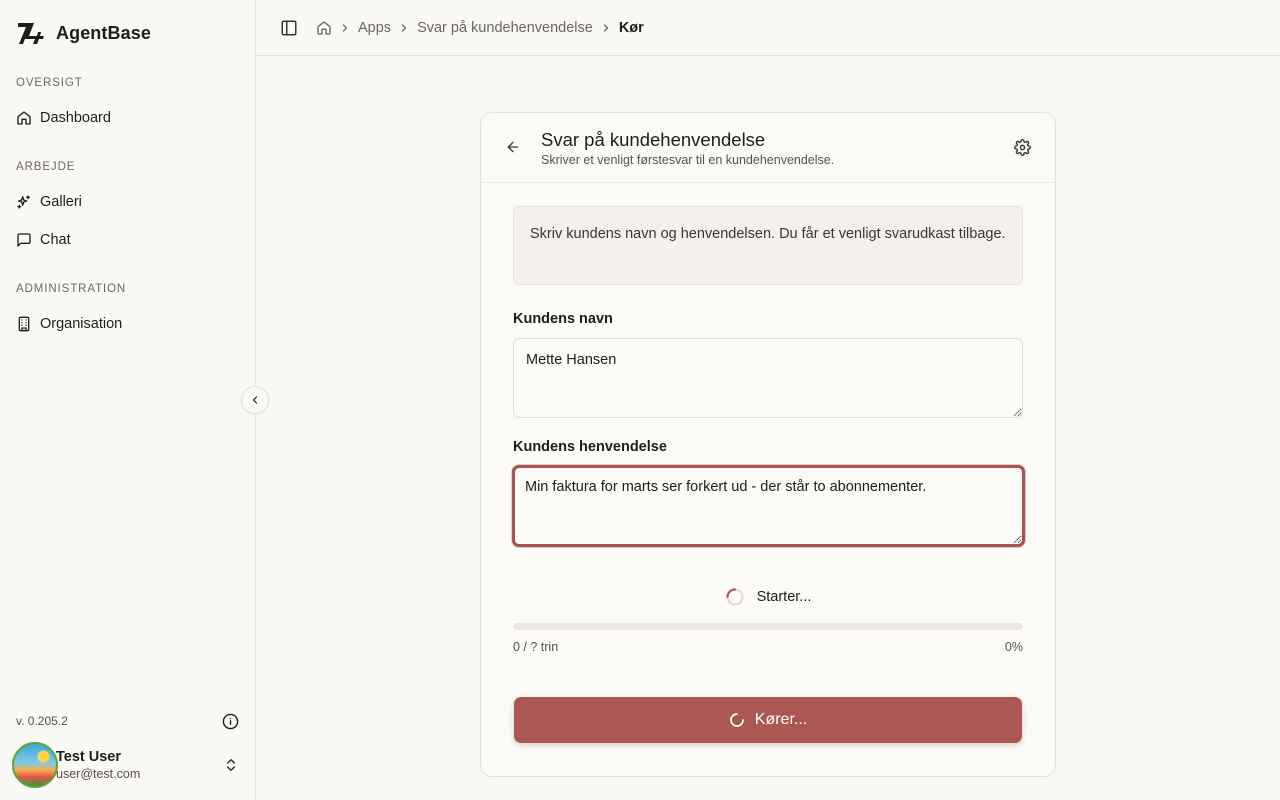 Image resolution: width=1280 pixels, height=800 pixels. Describe the element at coordinates (374, 28) in the screenshot. I see `breadcrumb-apps: Apps` at that location.